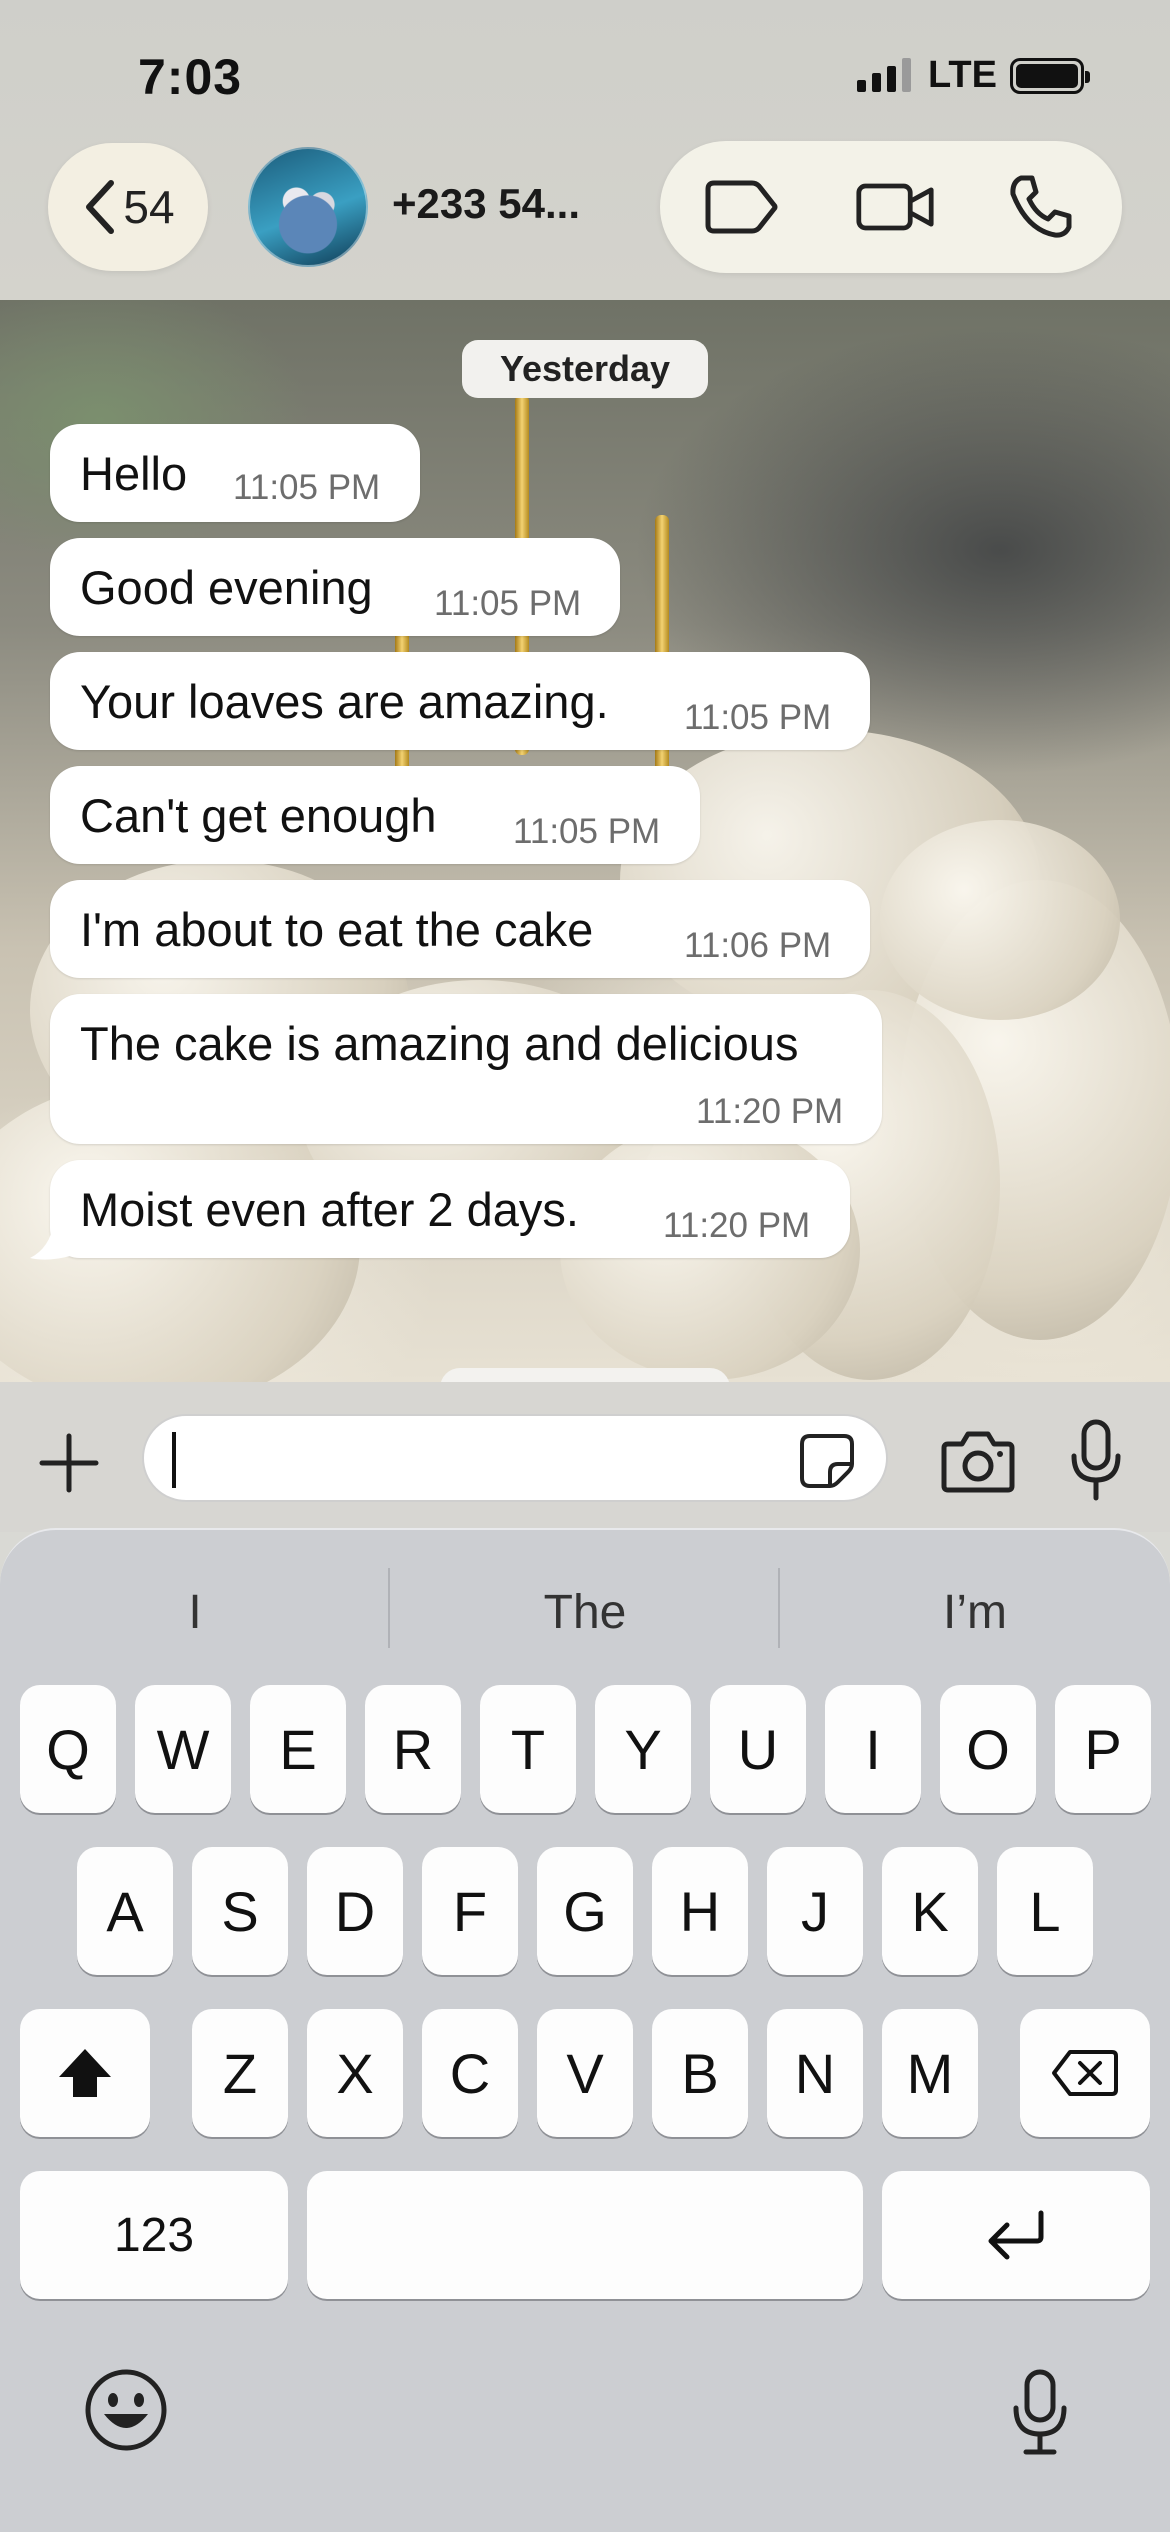 Image resolution: width=1170 pixels, height=2532 pixels. What do you see at coordinates (69, 1463) in the screenshot?
I see `plus-icon` at bounding box center [69, 1463].